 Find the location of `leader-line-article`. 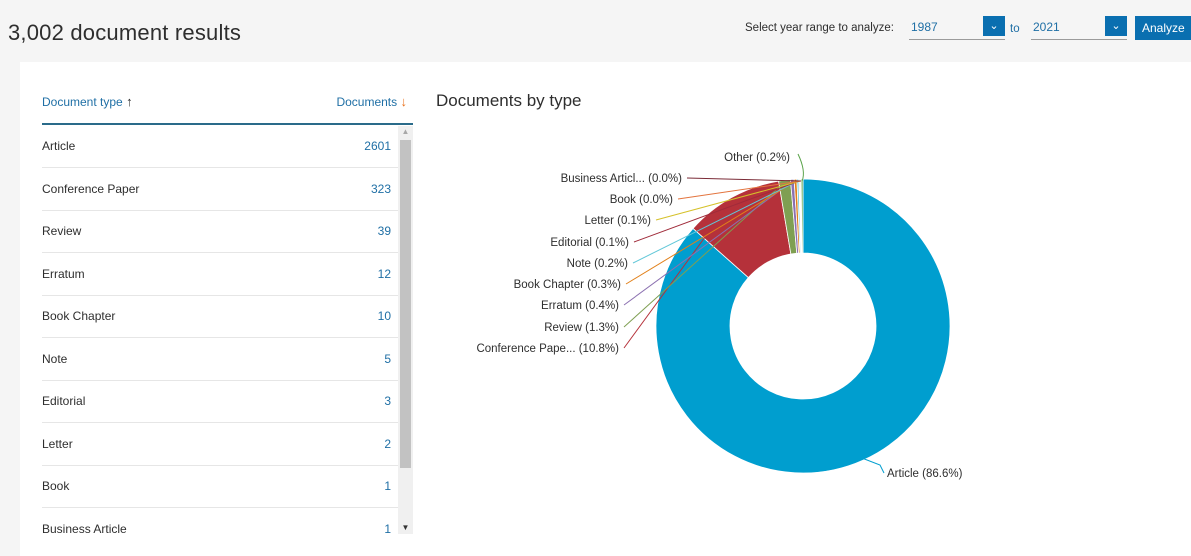

leader-line-article is located at coordinates (873, 465).